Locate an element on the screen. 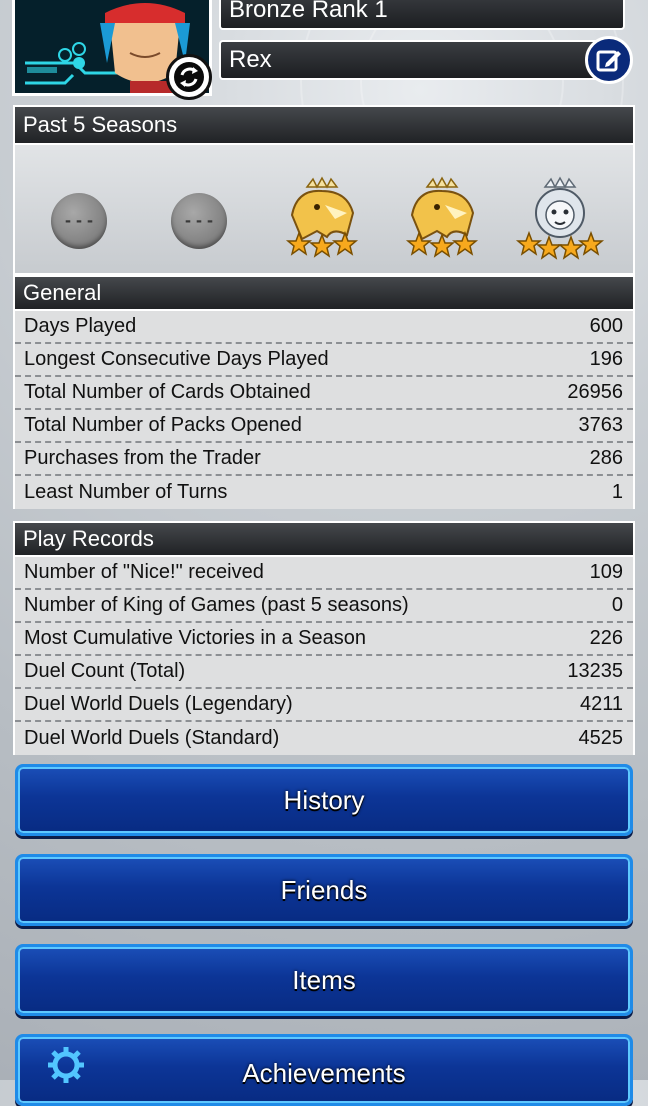 This screenshot has height=1106, width=648. achievements-button: Achievements is located at coordinates (324, 1070).